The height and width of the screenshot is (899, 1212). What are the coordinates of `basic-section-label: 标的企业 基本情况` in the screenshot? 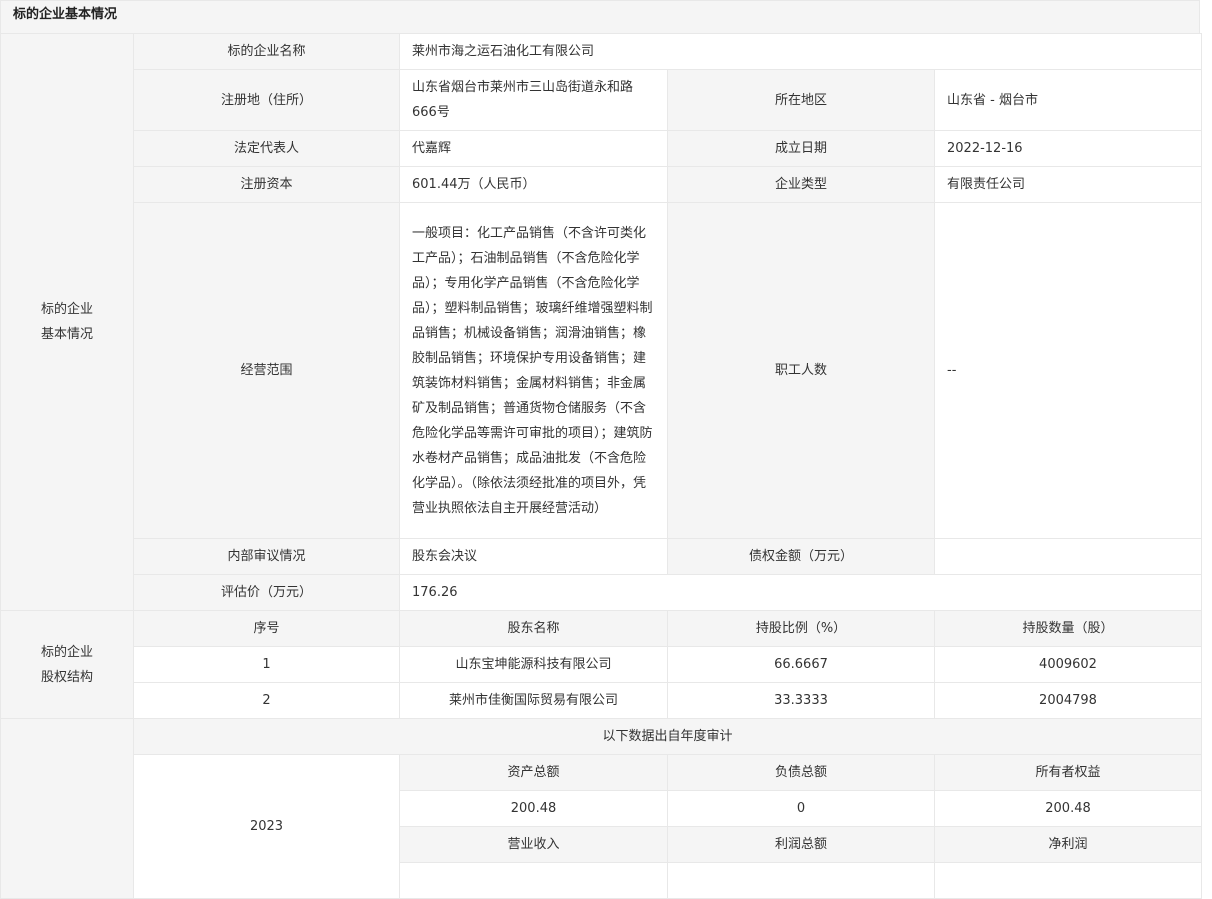 It's located at (67, 322).